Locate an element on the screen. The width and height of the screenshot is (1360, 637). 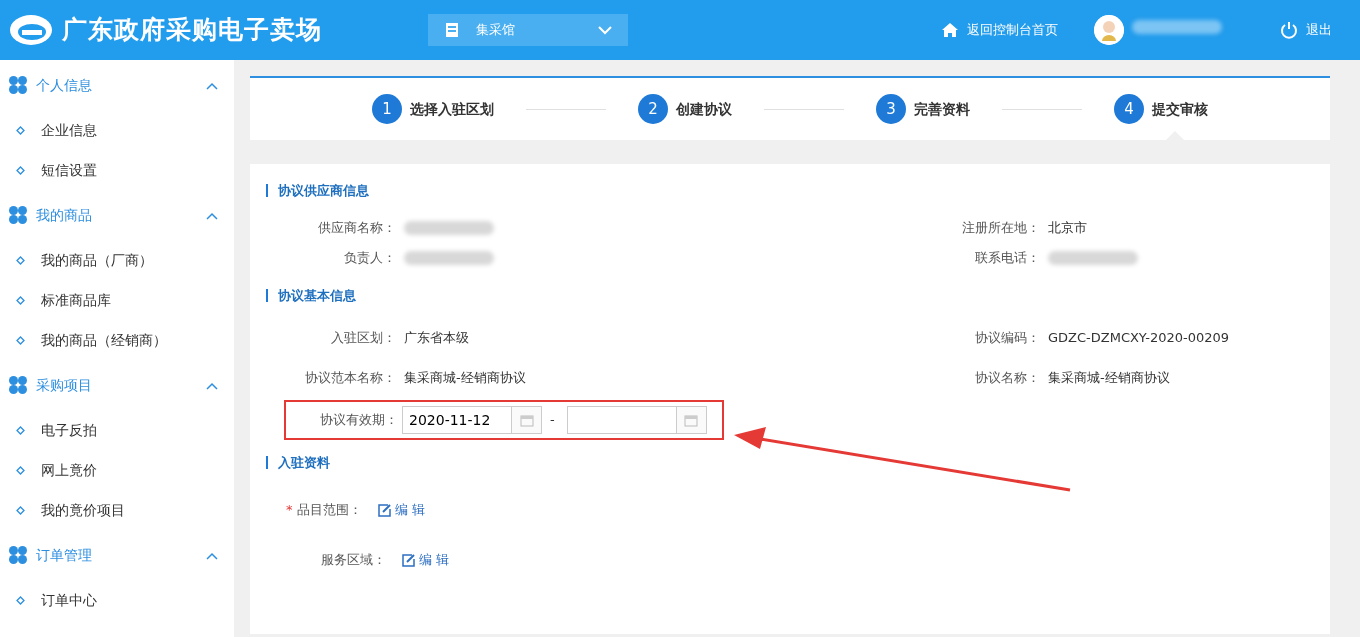
avatar-icon is located at coordinates (1109, 30).